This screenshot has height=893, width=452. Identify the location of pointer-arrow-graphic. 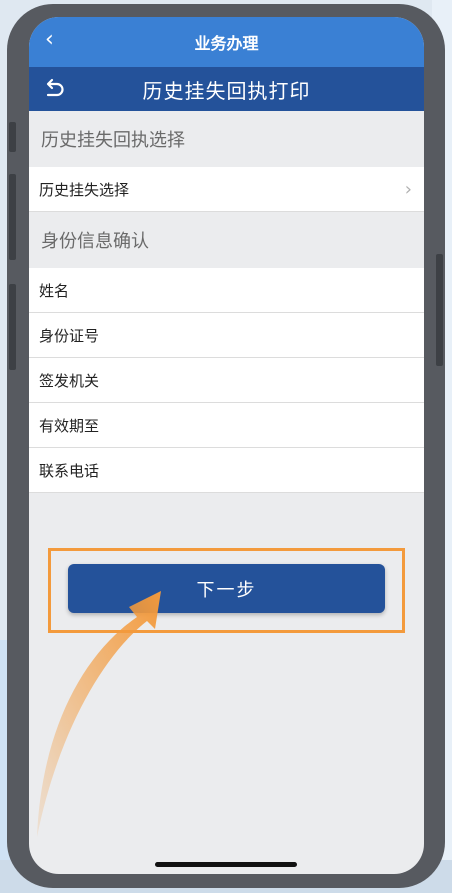
(99, 714).